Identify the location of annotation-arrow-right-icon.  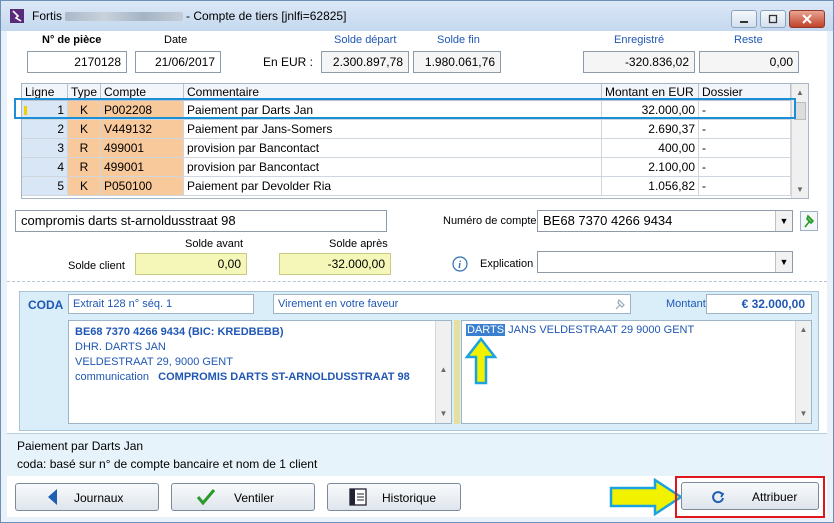
(646, 497).